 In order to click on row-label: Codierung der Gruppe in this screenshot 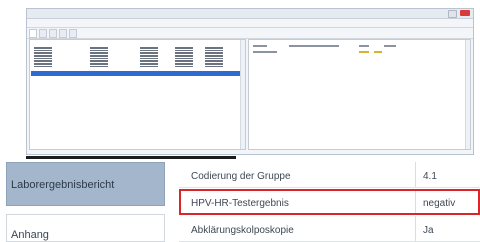, I will do `click(241, 176)`.